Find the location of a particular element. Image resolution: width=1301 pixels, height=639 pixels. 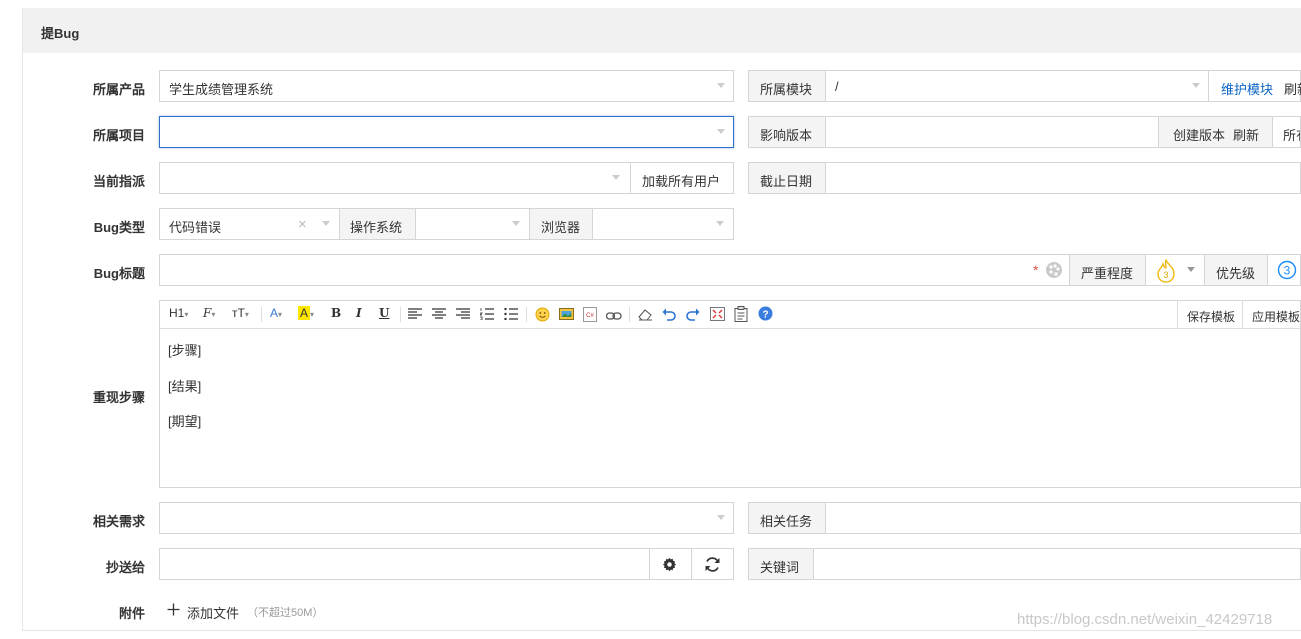

module-actions: 维护模块 刷新 is located at coordinates (1254, 86).